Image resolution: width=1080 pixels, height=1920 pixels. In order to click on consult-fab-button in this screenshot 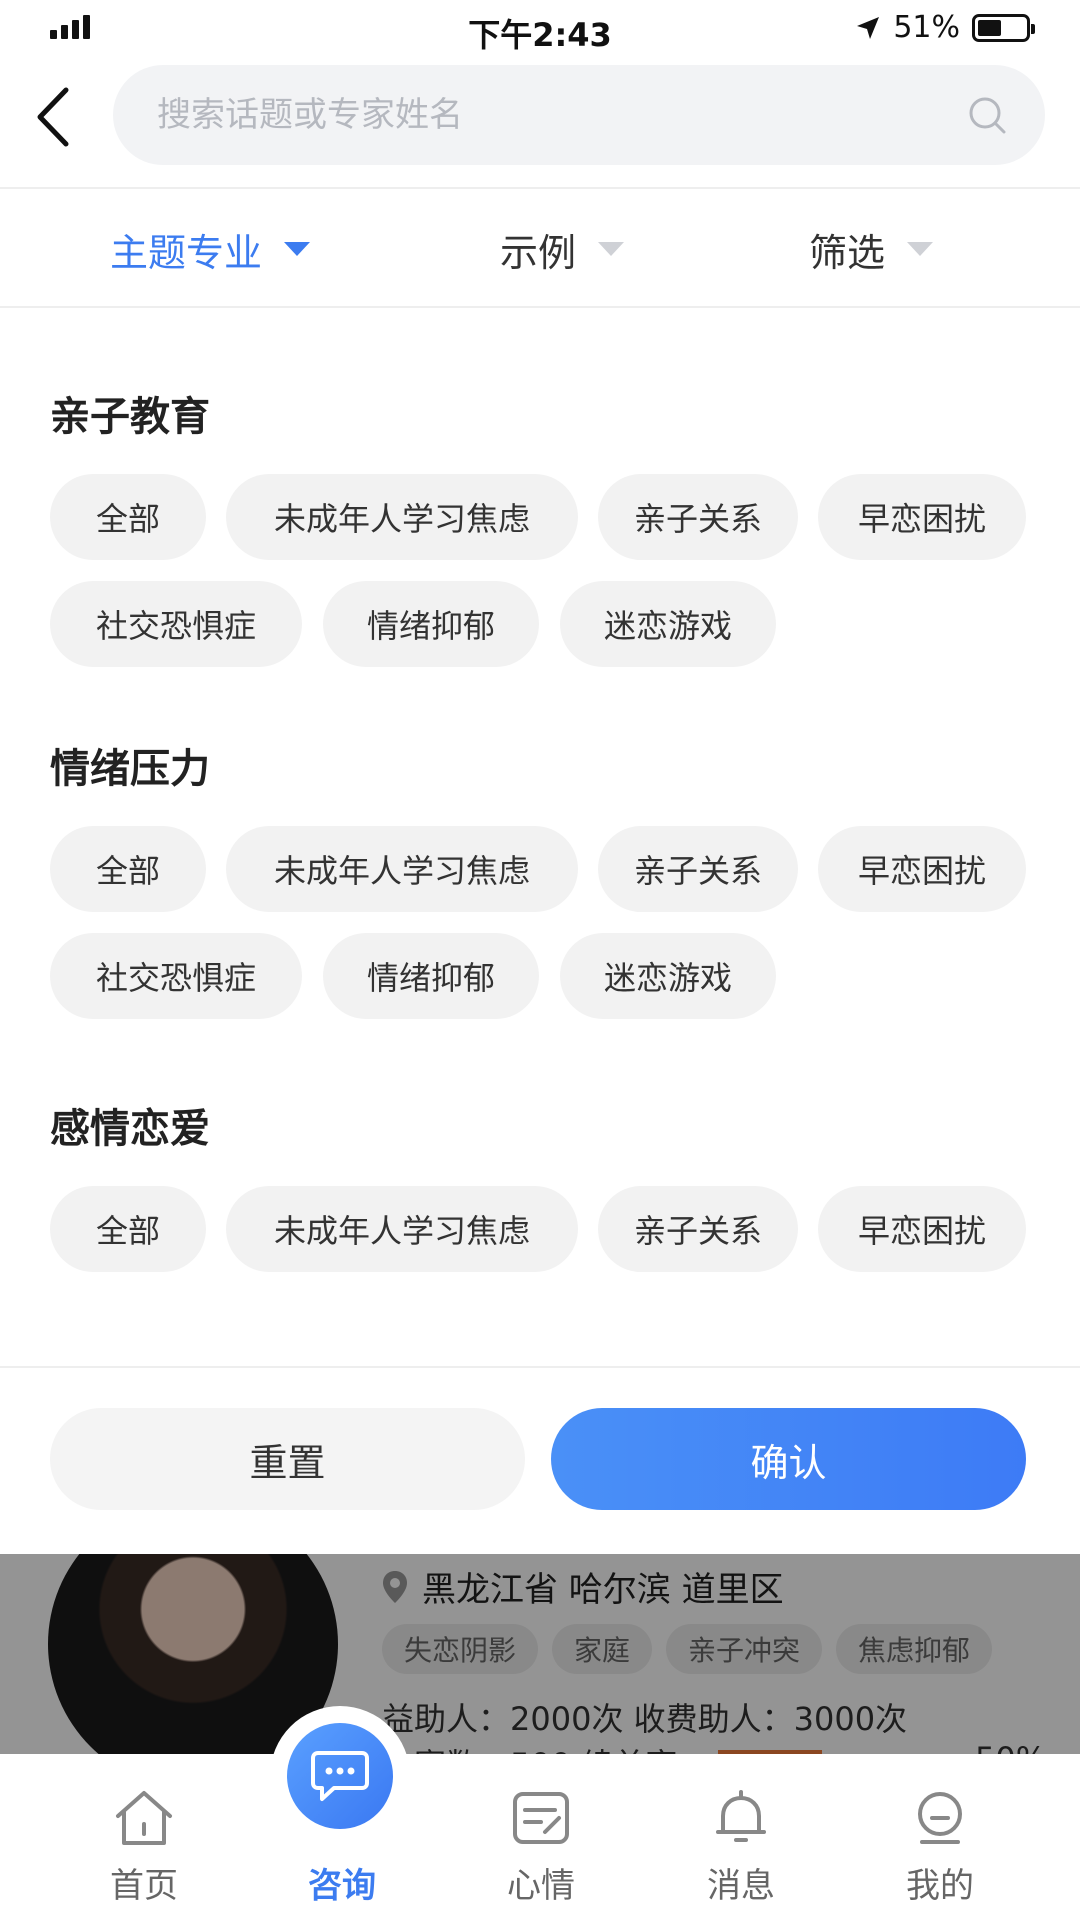, I will do `click(340, 1776)`.